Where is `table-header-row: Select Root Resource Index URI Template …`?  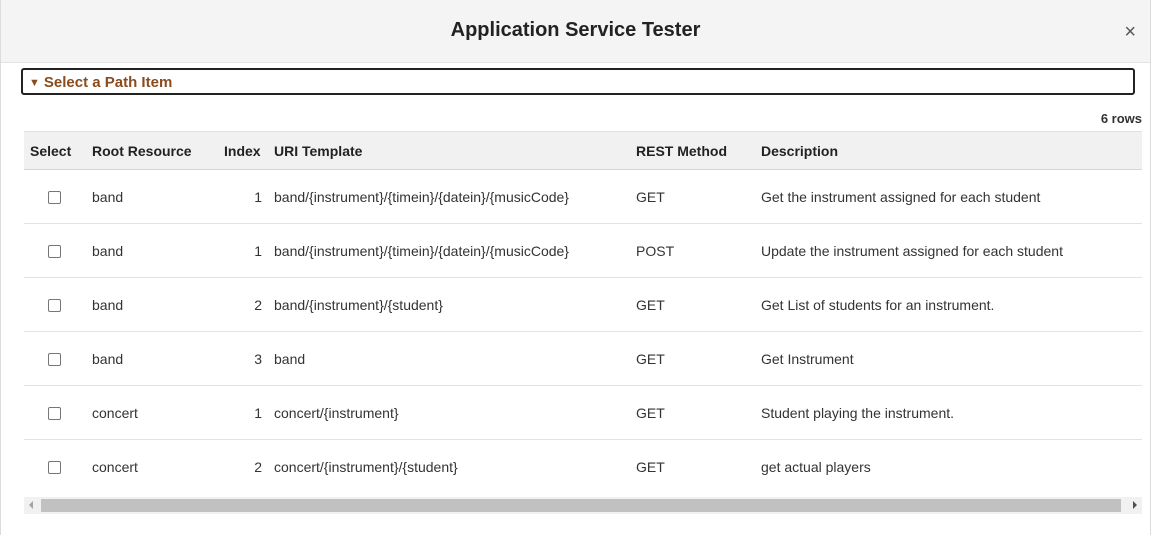 table-header-row: Select Root Resource Index URI Template … is located at coordinates (583, 150).